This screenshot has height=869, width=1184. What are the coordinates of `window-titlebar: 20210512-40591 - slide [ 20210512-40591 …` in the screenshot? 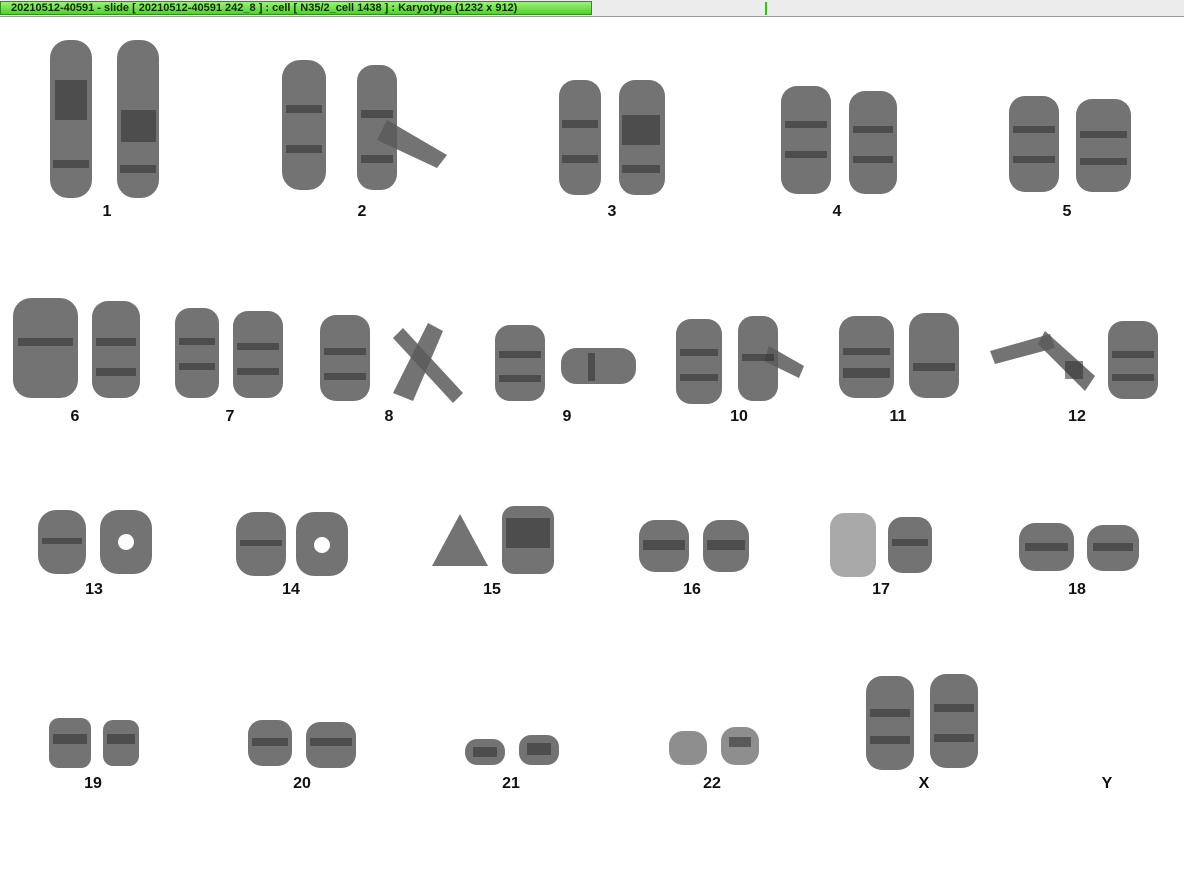 It's located at (592, 8).